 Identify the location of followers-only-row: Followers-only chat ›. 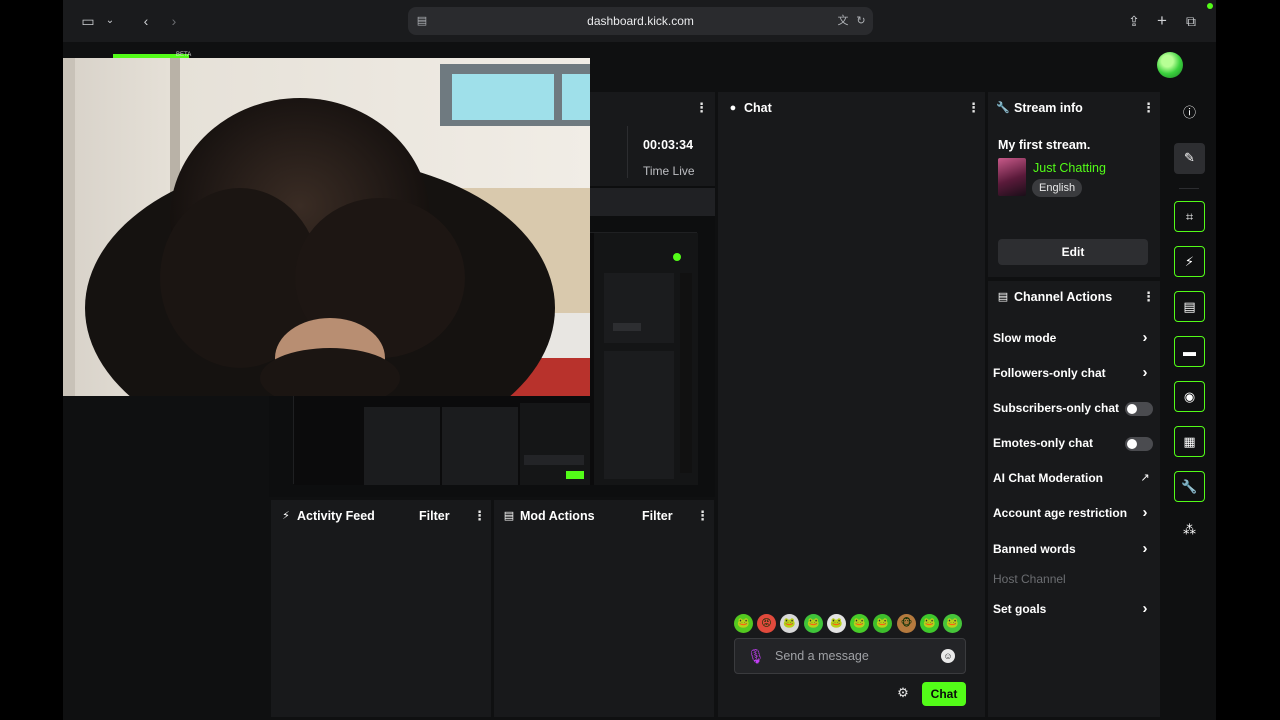
(1074, 374).